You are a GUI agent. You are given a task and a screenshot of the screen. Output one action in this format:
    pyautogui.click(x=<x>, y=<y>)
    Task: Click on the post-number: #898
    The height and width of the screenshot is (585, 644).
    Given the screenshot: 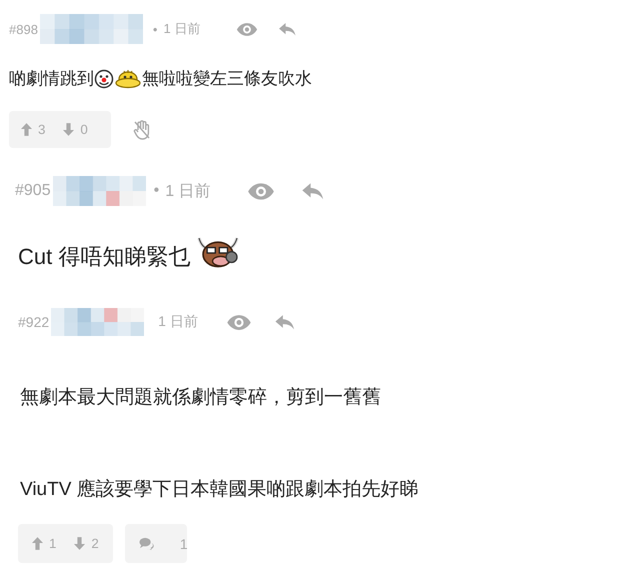 What is the action you would take?
    pyautogui.click(x=23, y=29)
    